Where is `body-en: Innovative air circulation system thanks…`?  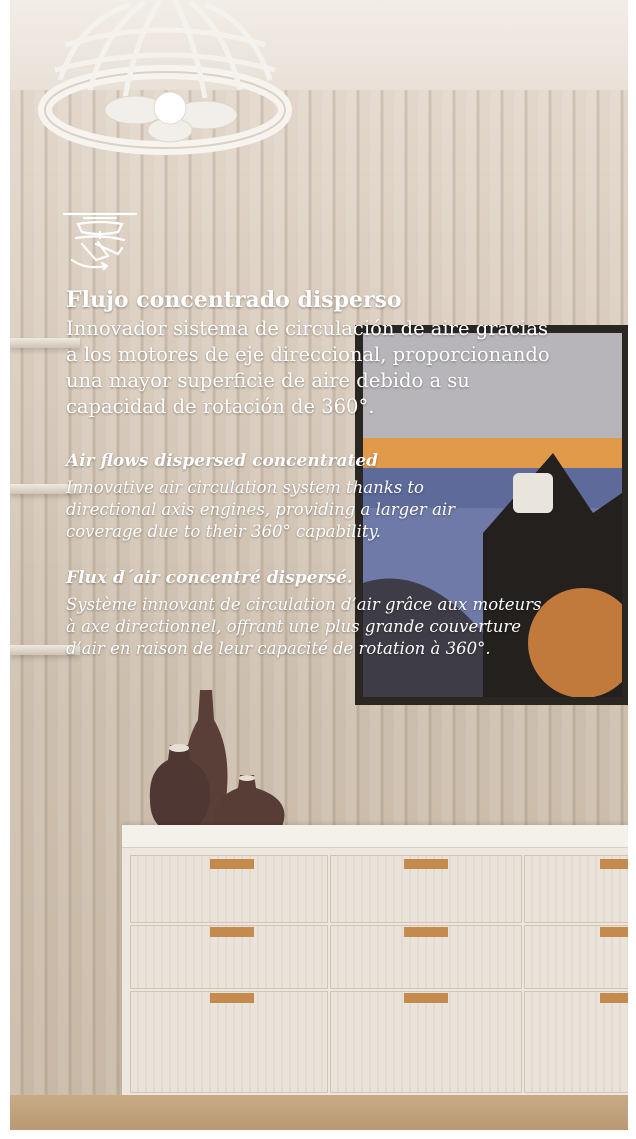
body-en: Innovative air circulation system thanks… is located at coordinates (261, 509).